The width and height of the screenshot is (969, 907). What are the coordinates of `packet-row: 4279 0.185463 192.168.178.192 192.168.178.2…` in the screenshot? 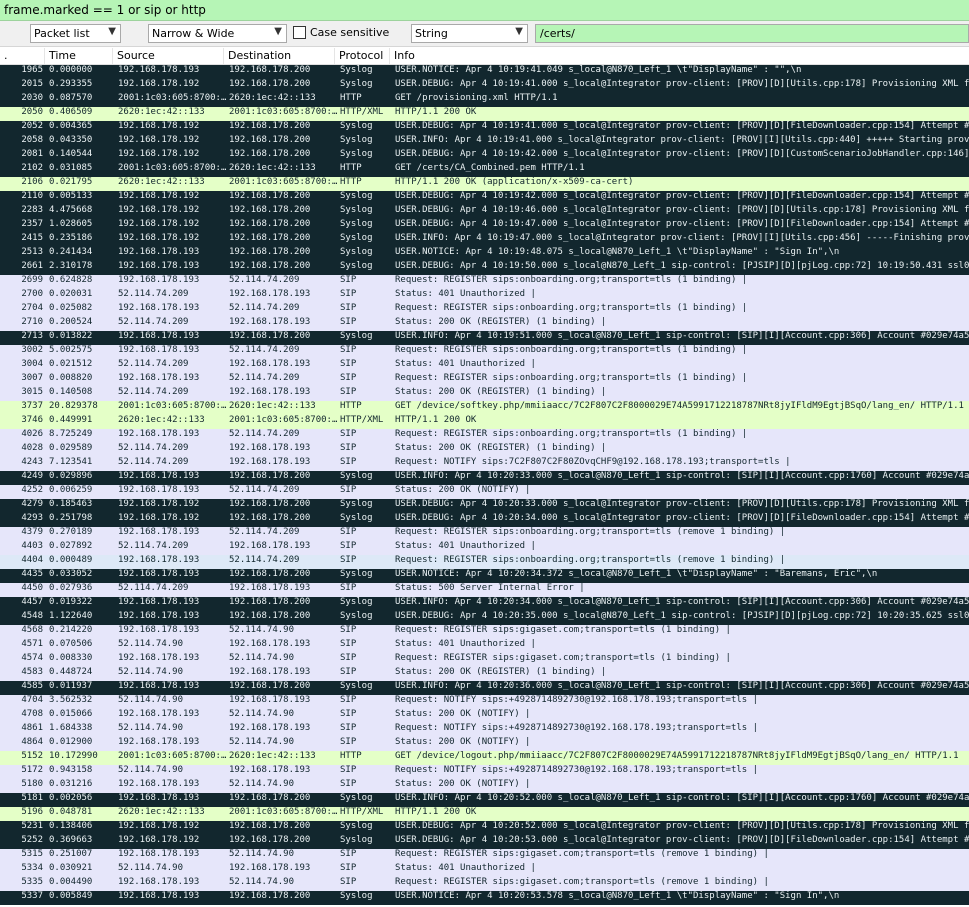 It's located at (484, 506).